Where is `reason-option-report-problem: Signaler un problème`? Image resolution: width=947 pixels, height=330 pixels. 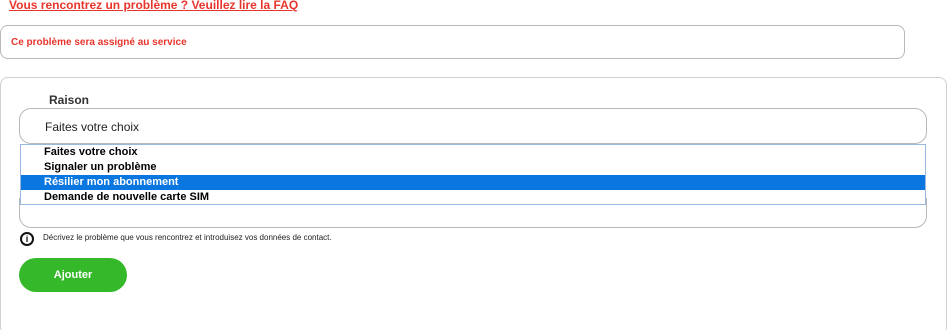 reason-option-report-problem: Signaler un problème is located at coordinates (473, 167).